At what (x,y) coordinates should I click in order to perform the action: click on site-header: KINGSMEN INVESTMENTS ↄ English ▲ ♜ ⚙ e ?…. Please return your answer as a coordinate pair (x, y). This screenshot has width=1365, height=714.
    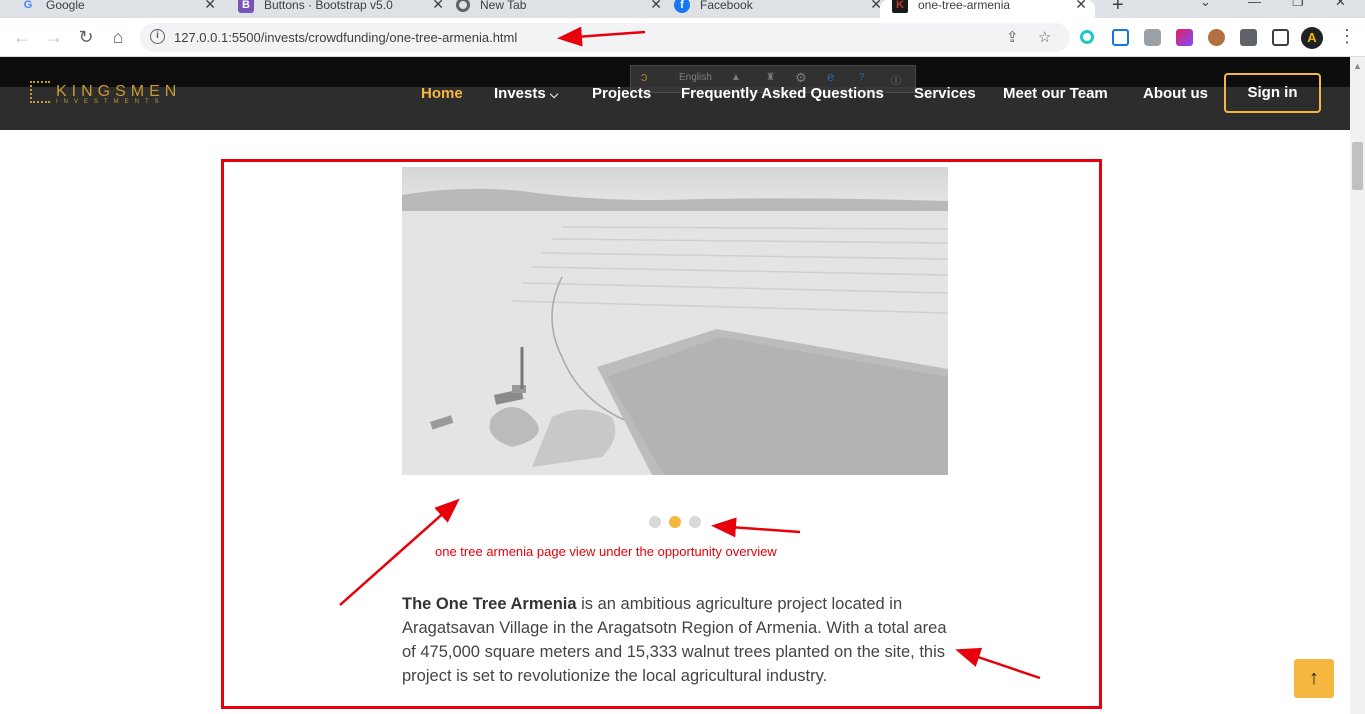
    Looking at the image, I should click on (675, 93).